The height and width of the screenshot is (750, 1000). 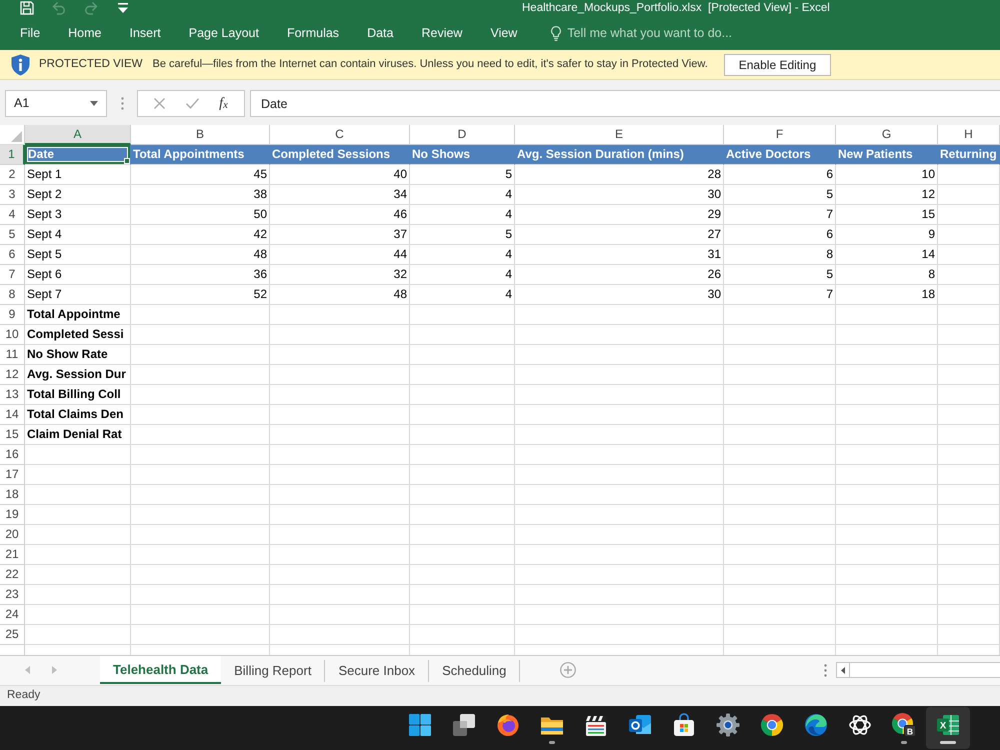 I want to click on spreadsheet-cell: Sept 6, so click(x=78, y=275).